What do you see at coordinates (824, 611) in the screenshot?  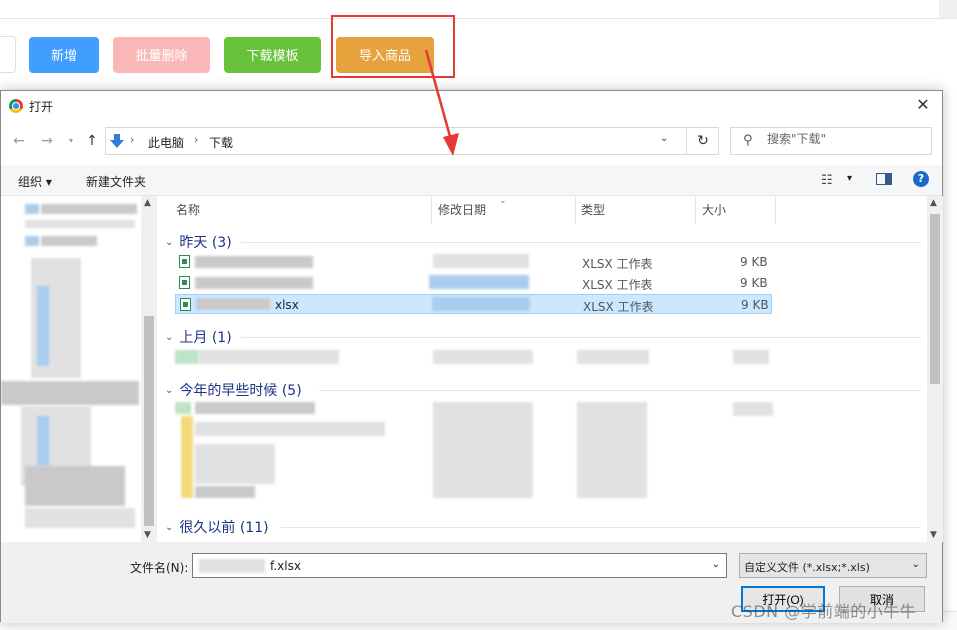 I see `watermark: CSDN @学前端的小牛牛` at bounding box center [824, 611].